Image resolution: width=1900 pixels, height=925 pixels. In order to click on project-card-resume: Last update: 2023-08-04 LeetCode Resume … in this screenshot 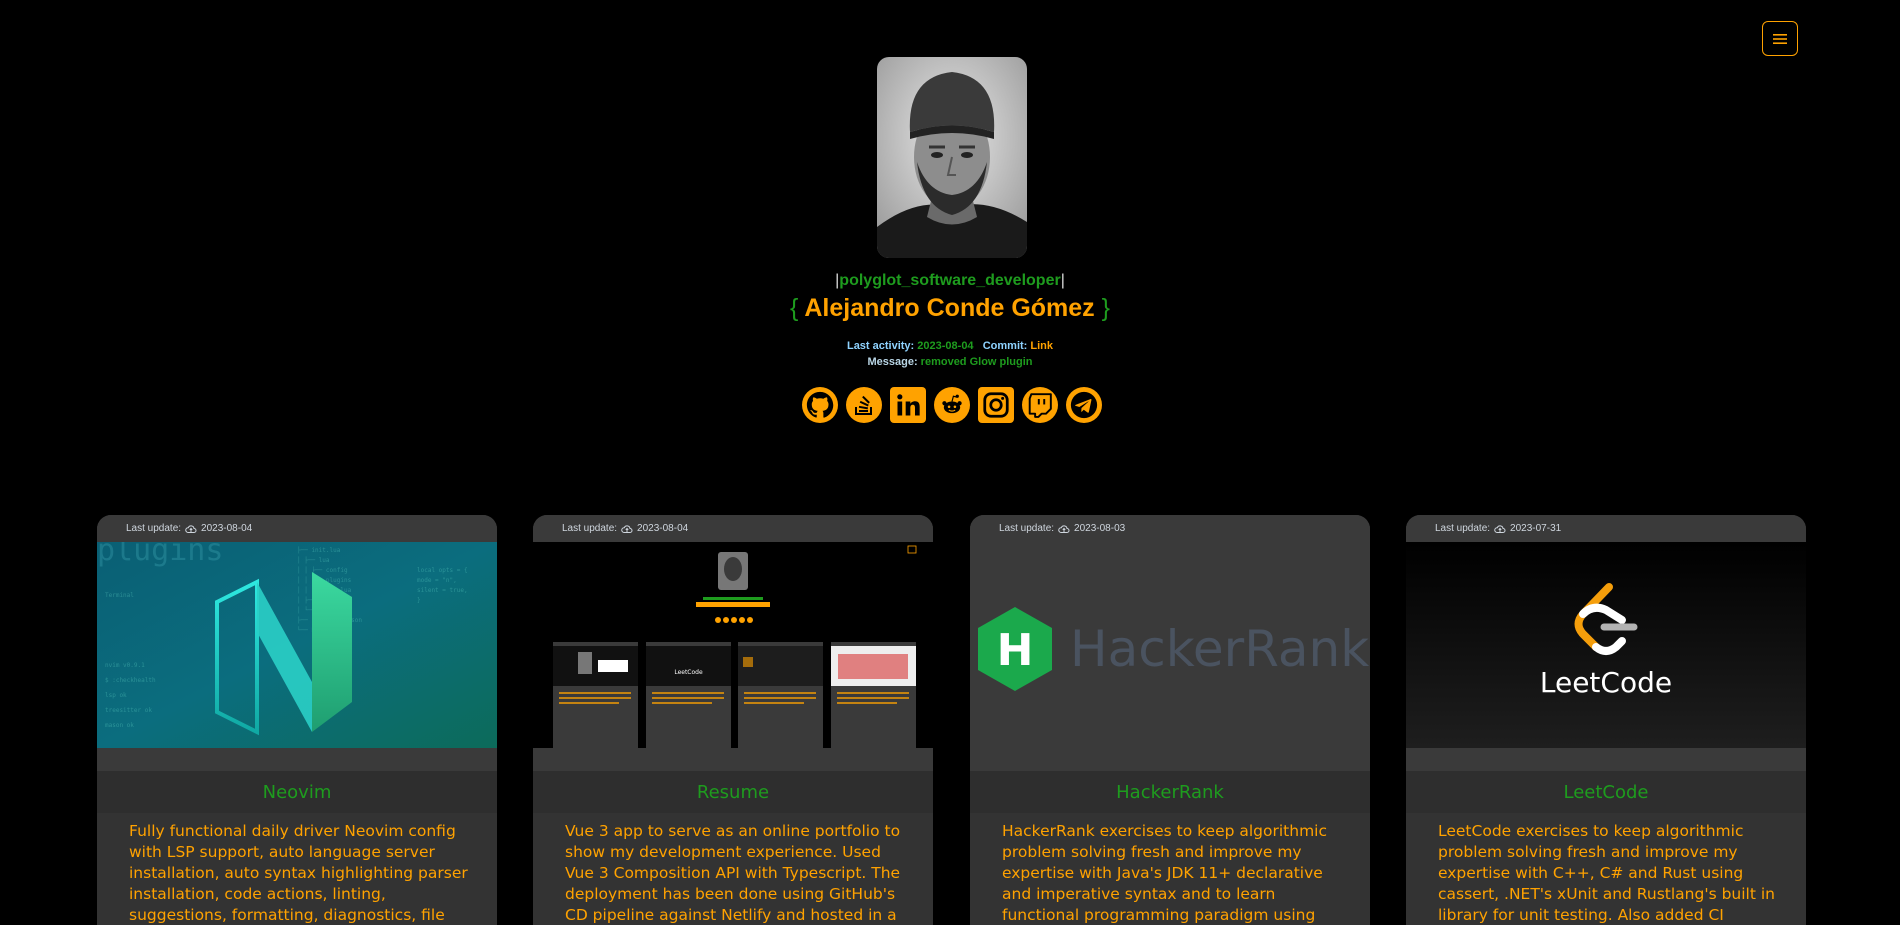, I will do `click(733, 720)`.